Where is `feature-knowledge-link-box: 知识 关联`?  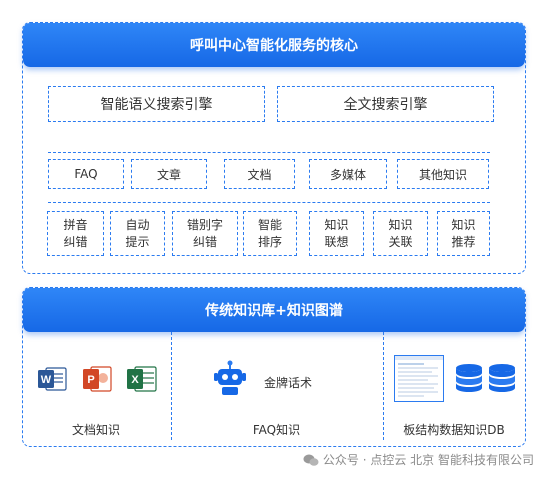
feature-knowledge-link-box: 知识 关联 is located at coordinates (400, 233).